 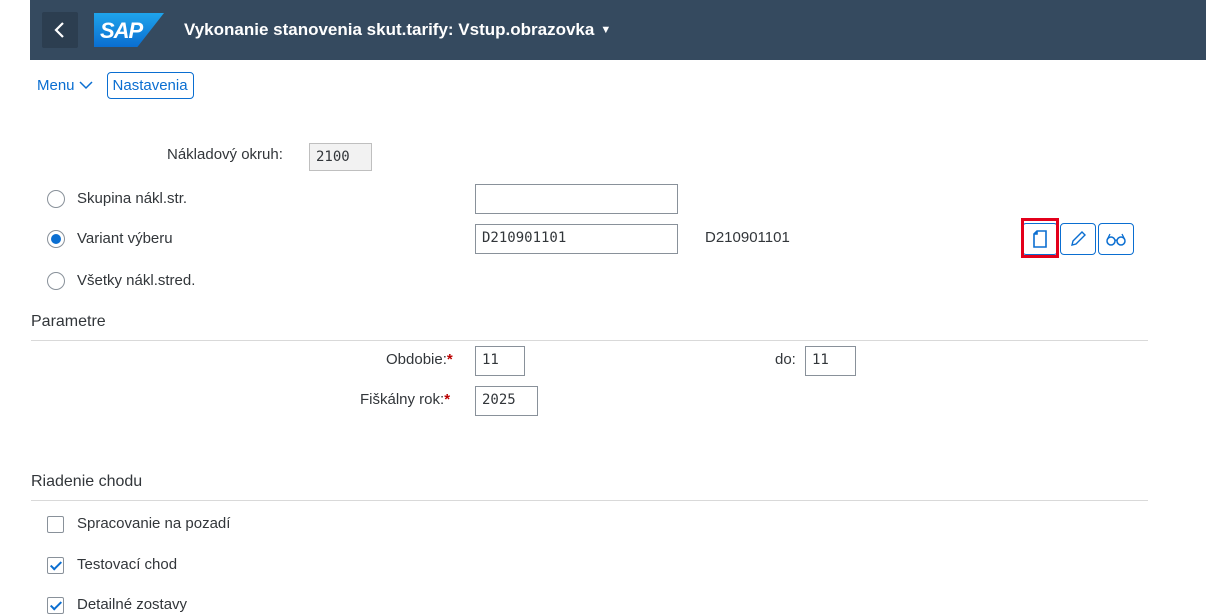 I want to click on selection-variant-description: D210901101, so click(x=747, y=237).